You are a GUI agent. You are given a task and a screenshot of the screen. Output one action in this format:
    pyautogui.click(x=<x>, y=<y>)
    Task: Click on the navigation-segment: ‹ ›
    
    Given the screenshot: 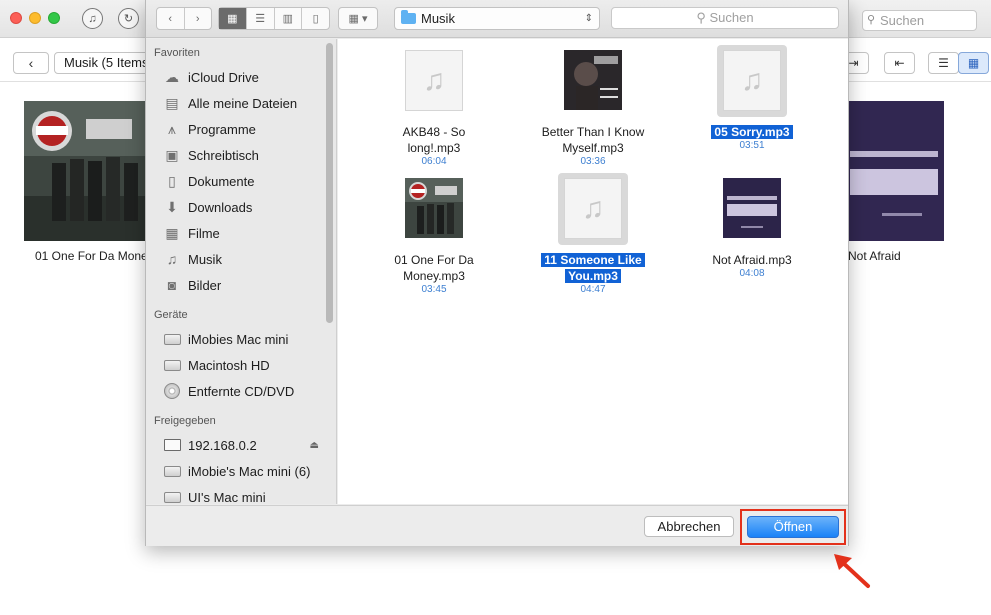 What is the action you would take?
    pyautogui.click(x=184, y=18)
    